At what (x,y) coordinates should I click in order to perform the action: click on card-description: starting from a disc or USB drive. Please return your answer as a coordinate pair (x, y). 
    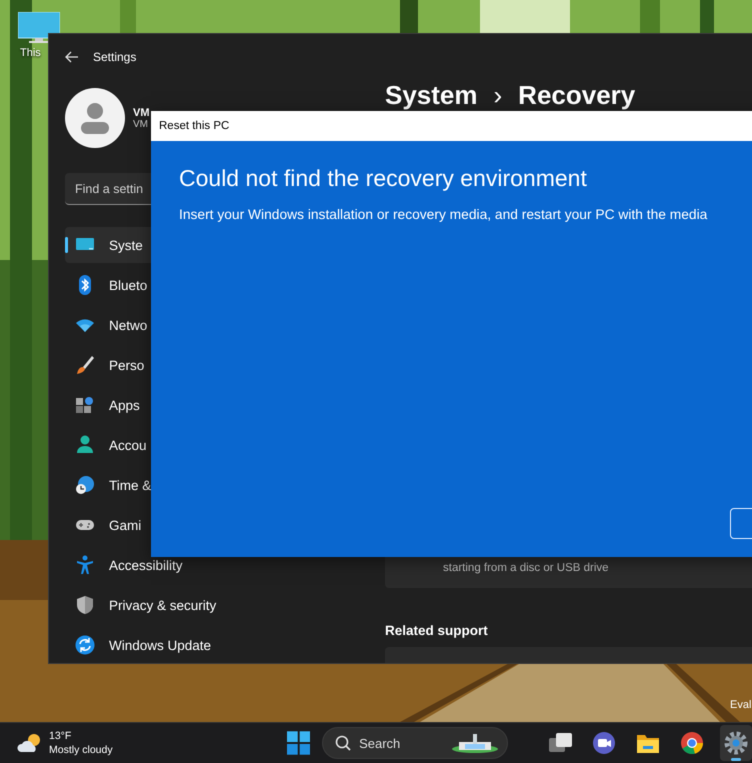
    Looking at the image, I should click on (526, 568).